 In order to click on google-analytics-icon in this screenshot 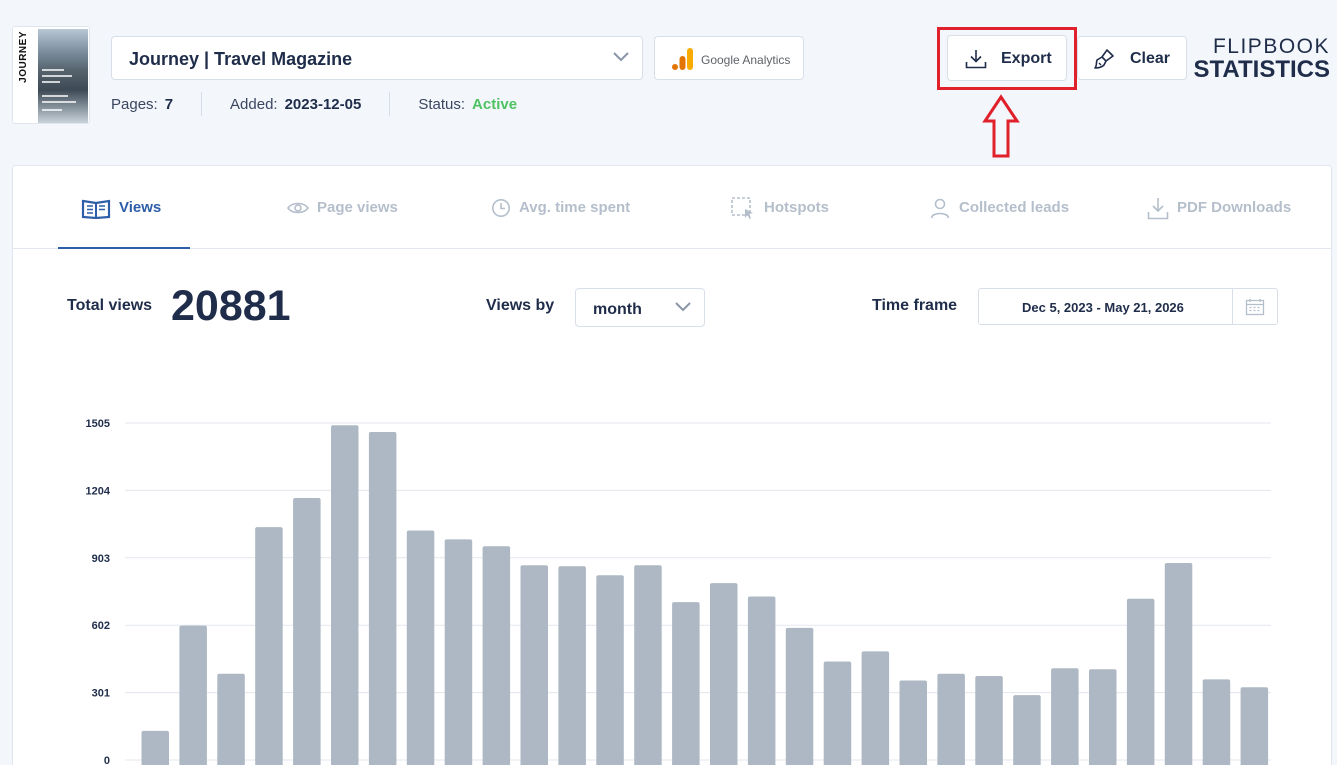, I will do `click(682, 59)`.